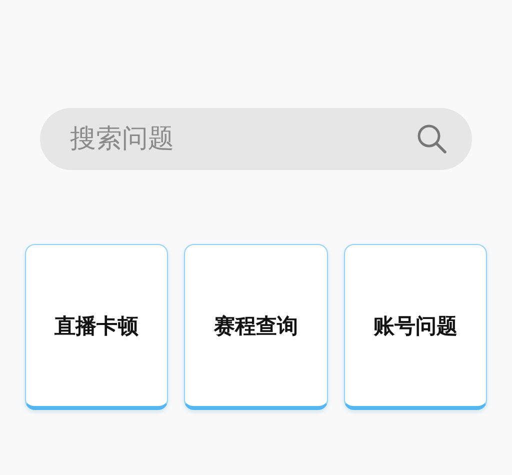  I want to click on category-card: 赛程查询, so click(256, 327).